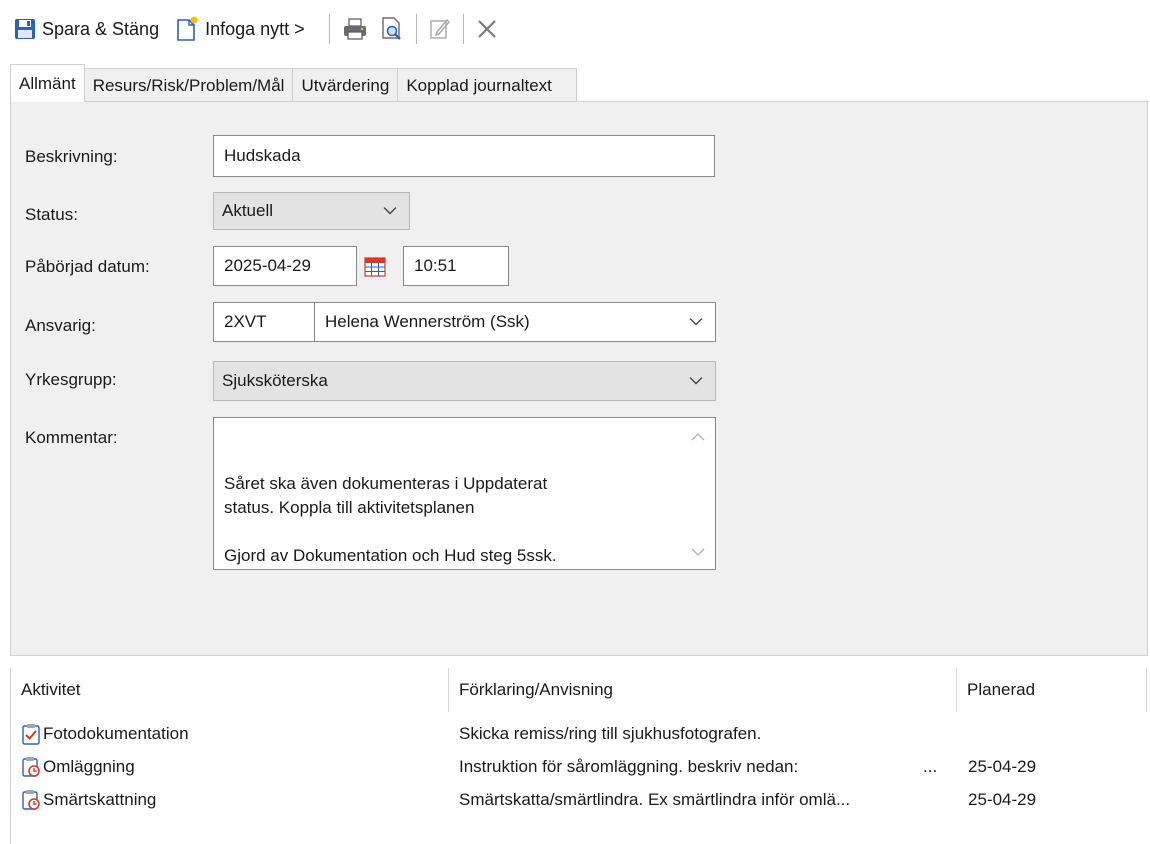 This screenshot has height=844, width=1150. I want to click on tab-allmant: Allmänt, so click(47, 83).